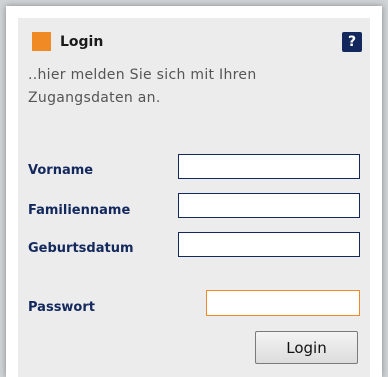 The width and height of the screenshot is (388, 377). Describe the element at coordinates (269, 244) in the screenshot. I see `geburtsdatum-input` at that location.